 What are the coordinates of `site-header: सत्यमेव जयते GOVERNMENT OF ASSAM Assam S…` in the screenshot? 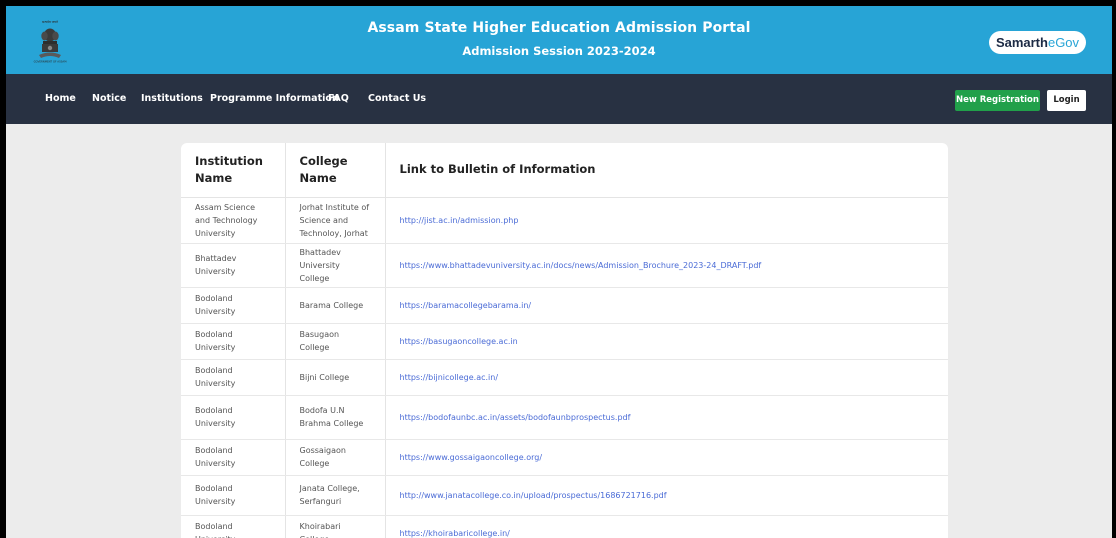 It's located at (559, 40).